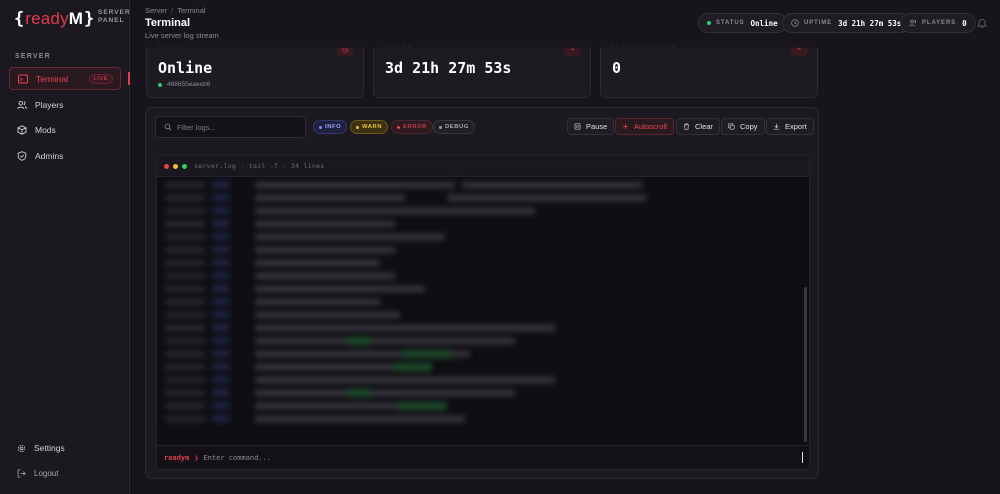 This screenshot has height=494, width=1000. Describe the element at coordinates (52, 78) in the screenshot. I see `sidebar-item-label: Terminal` at that location.